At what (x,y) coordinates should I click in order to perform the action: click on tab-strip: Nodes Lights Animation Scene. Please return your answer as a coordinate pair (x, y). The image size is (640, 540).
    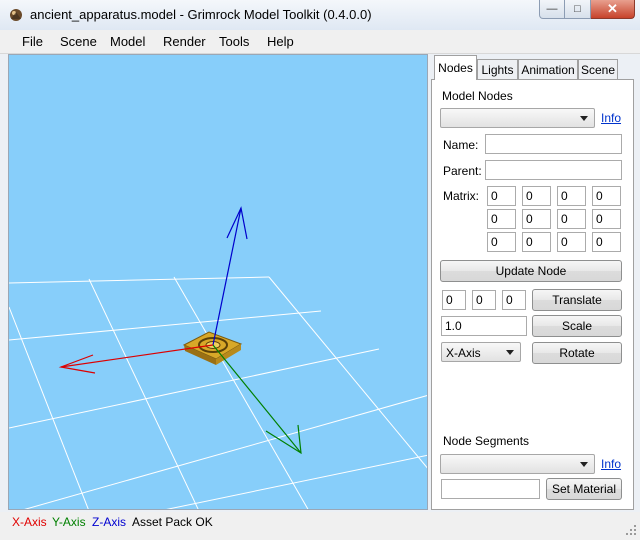
    Looking at the image, I should click on (532, 67).